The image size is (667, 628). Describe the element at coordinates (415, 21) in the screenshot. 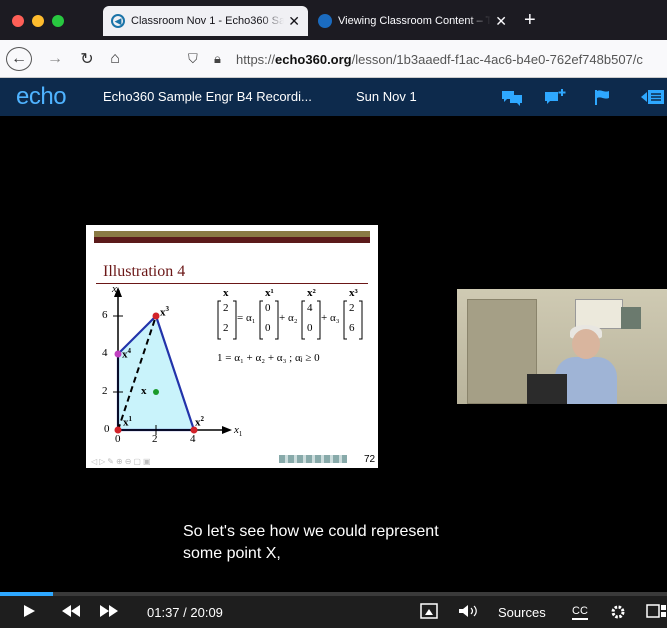

I see `tab-label: Viewing Classroom Content – T` at that location.